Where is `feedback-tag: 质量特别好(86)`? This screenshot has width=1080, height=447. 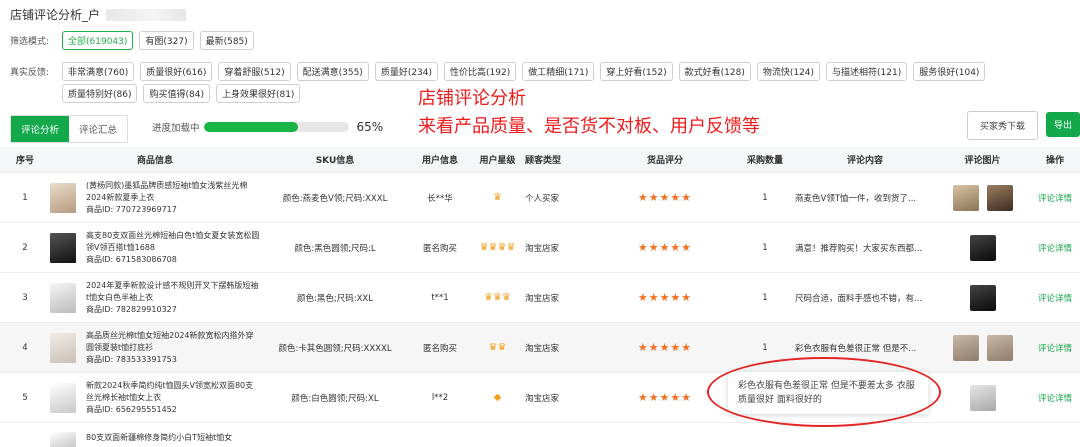
feedback-tag: 质量特别好(86) is located at coordinates (100, 93).